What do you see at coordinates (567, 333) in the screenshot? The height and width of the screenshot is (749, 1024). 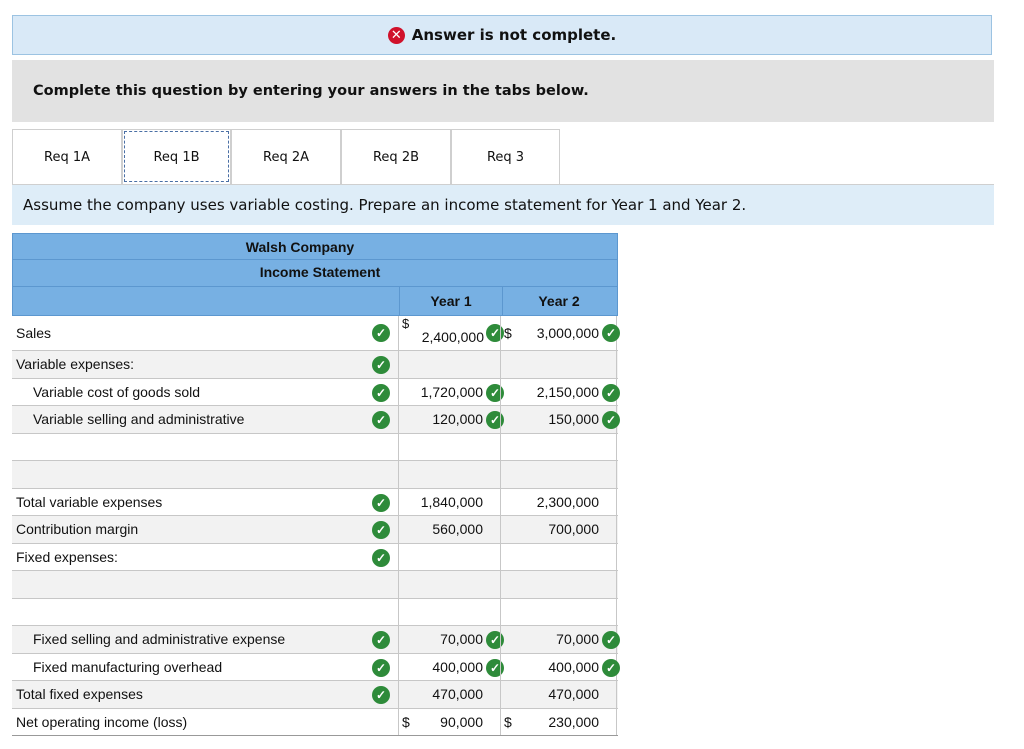 I see `sales-year2-value: 3,000,000` at bounding box center [567, 333].